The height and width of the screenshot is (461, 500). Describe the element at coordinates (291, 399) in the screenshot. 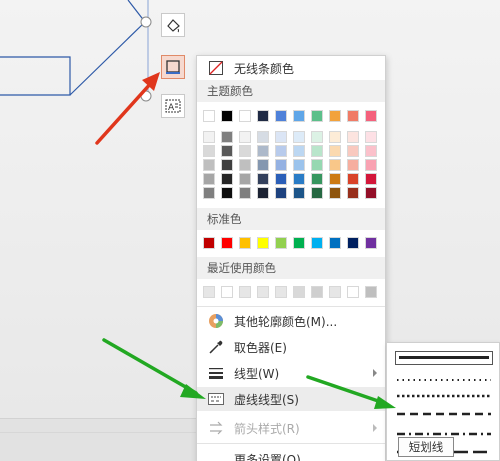

I see `dash-type-item: 虚线线型(S)` at that location.